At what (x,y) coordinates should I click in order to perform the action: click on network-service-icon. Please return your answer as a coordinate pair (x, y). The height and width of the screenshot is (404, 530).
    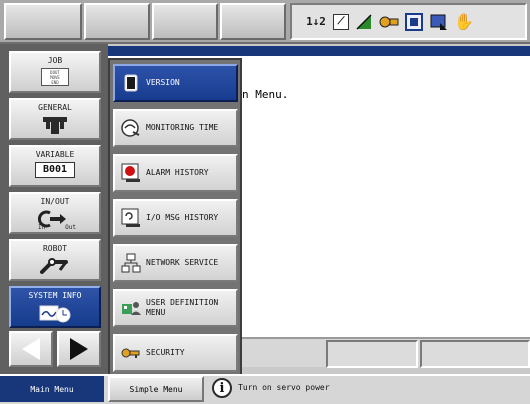
    Looking at the image, I should click on (131, 263).